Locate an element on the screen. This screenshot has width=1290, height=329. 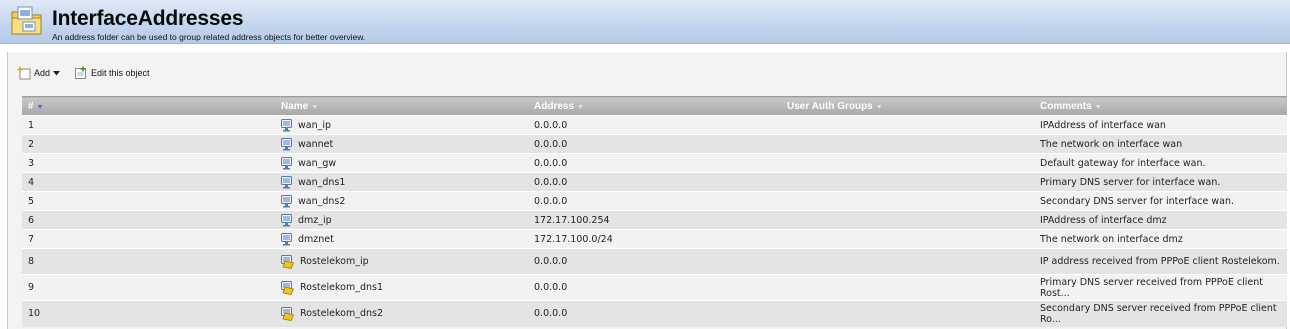
cell-name: wan_dns1 is located at coordinates (401, 182).